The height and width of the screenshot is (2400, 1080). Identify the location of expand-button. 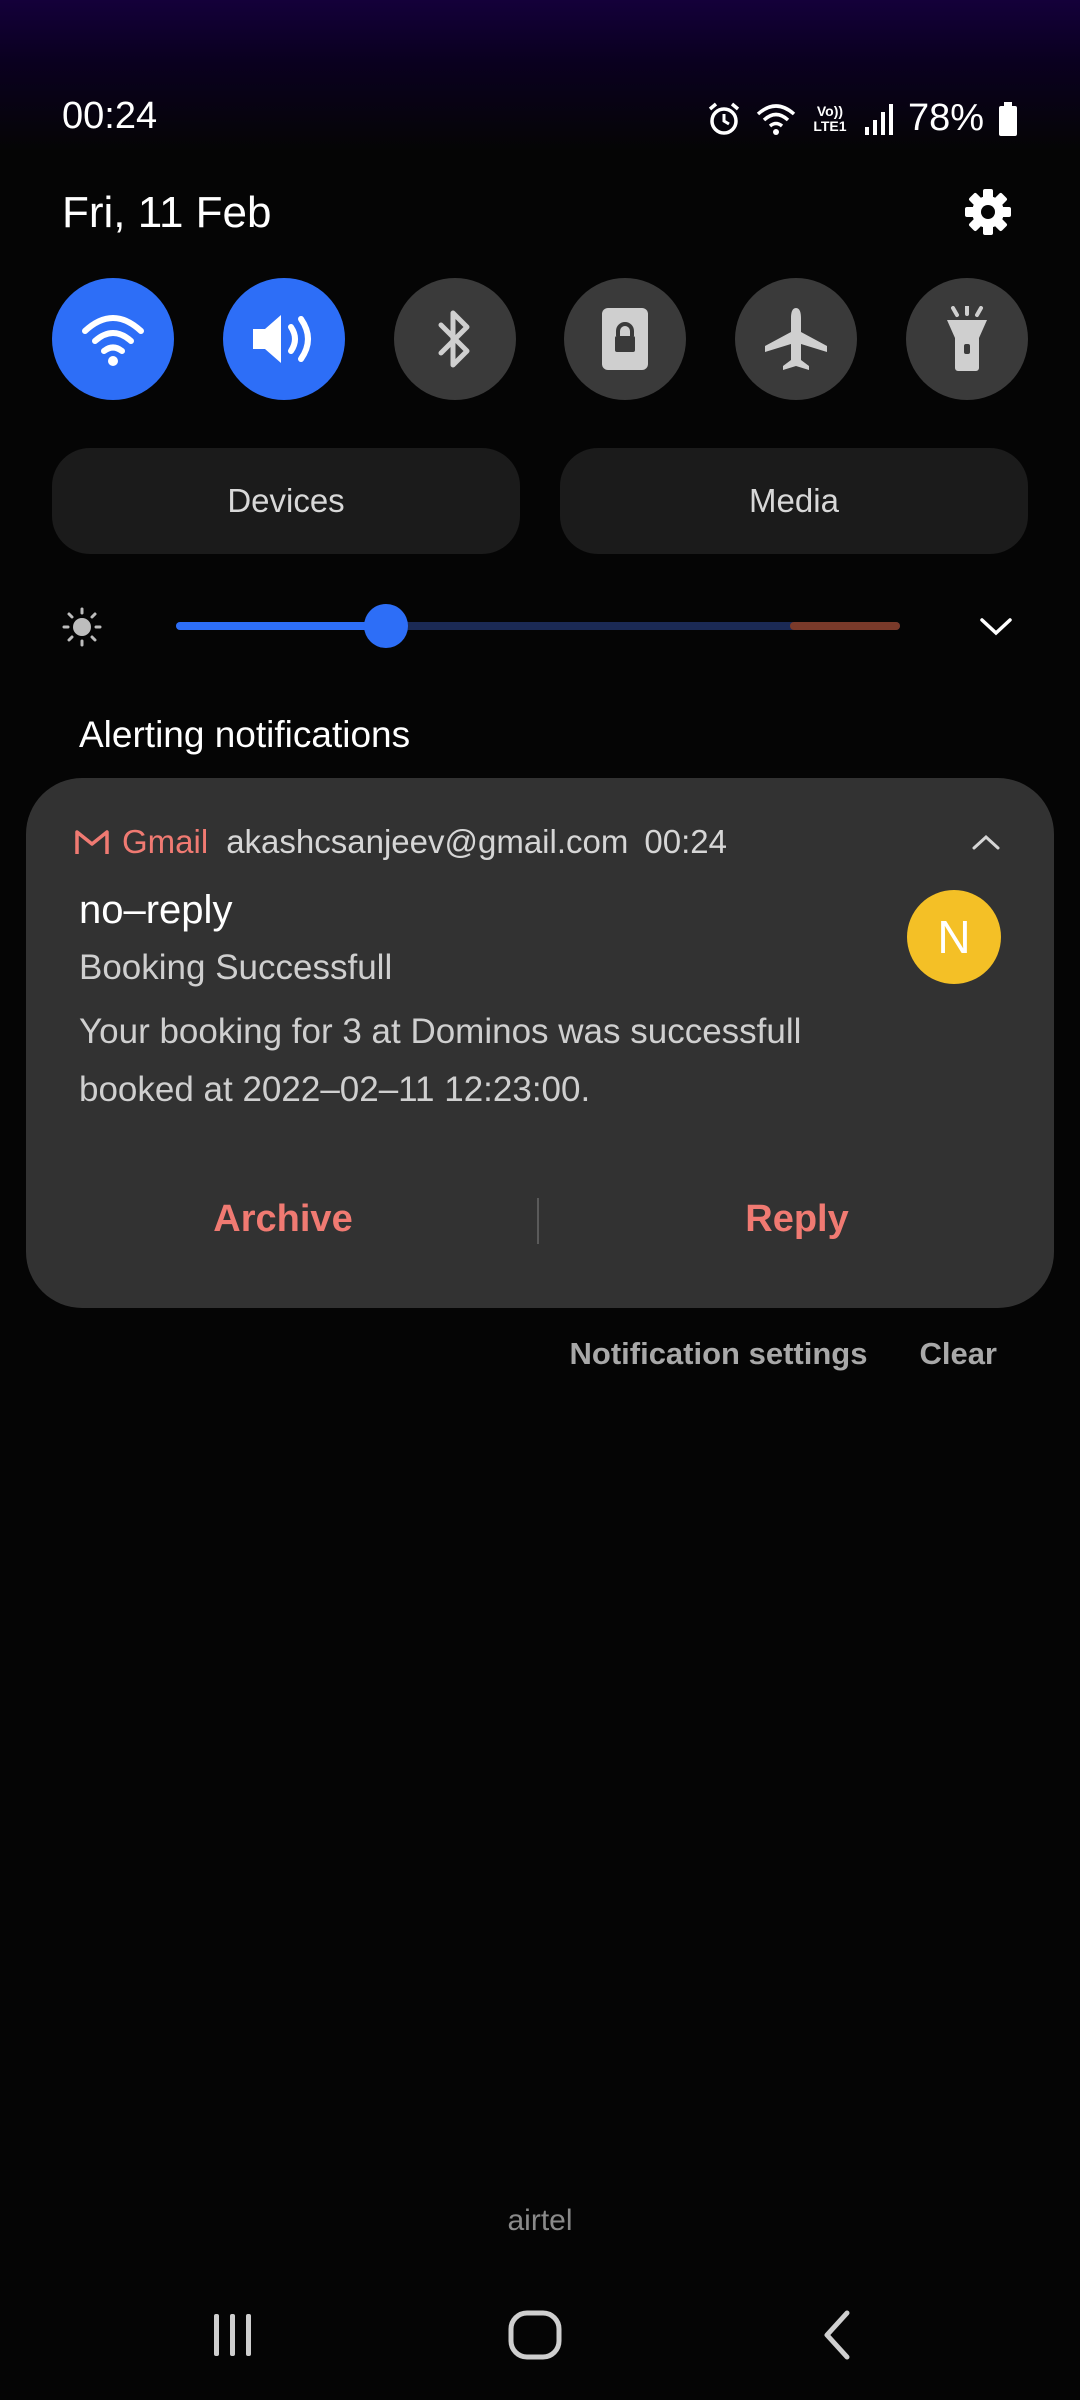
(996, 627).